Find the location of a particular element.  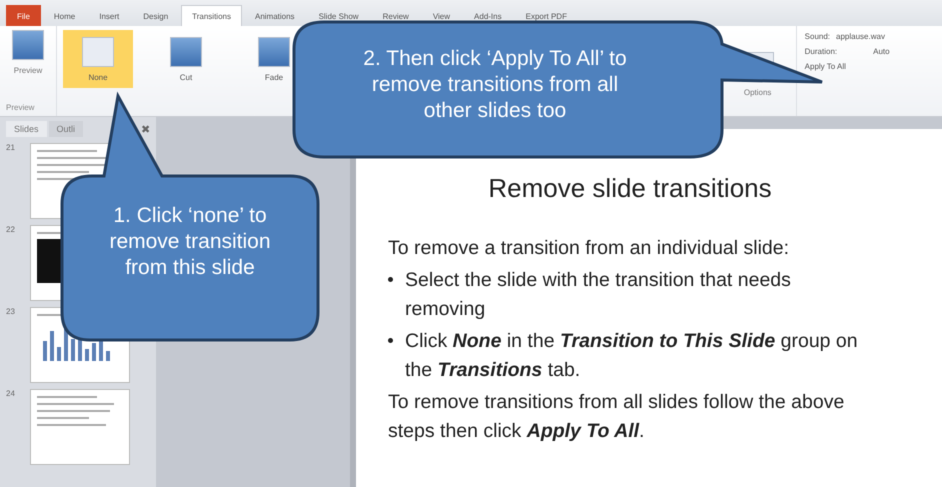

slide-number: 23 is located at coordinates (11, 312).